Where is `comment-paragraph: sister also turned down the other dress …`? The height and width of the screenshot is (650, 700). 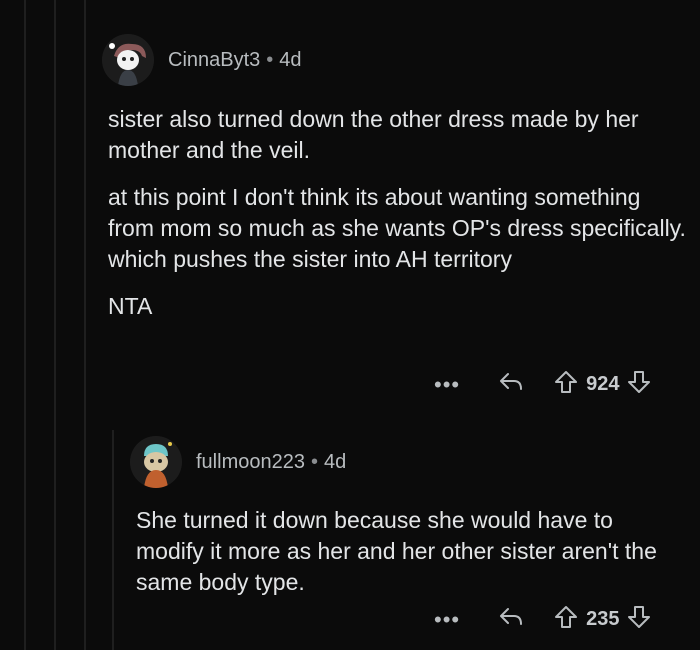
comment-paragraph: sister also turned down the other dress … is located at coordinates (373, 134).